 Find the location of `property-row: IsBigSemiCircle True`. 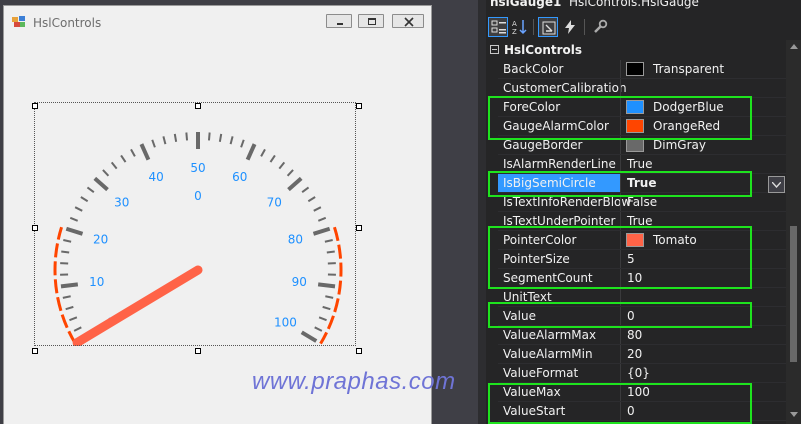

property-row: IsBigSemiCircle True is located at coordinates (642, 183).